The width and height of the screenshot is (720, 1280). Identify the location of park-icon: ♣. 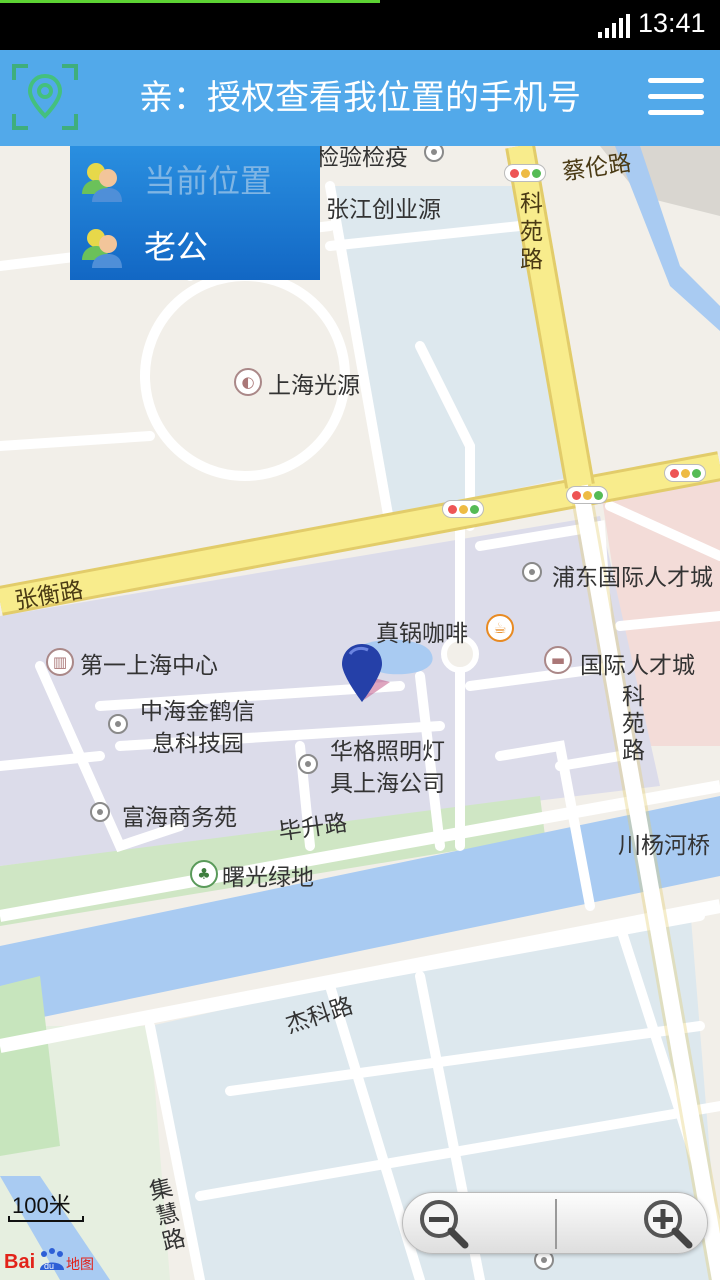
(204, 874).